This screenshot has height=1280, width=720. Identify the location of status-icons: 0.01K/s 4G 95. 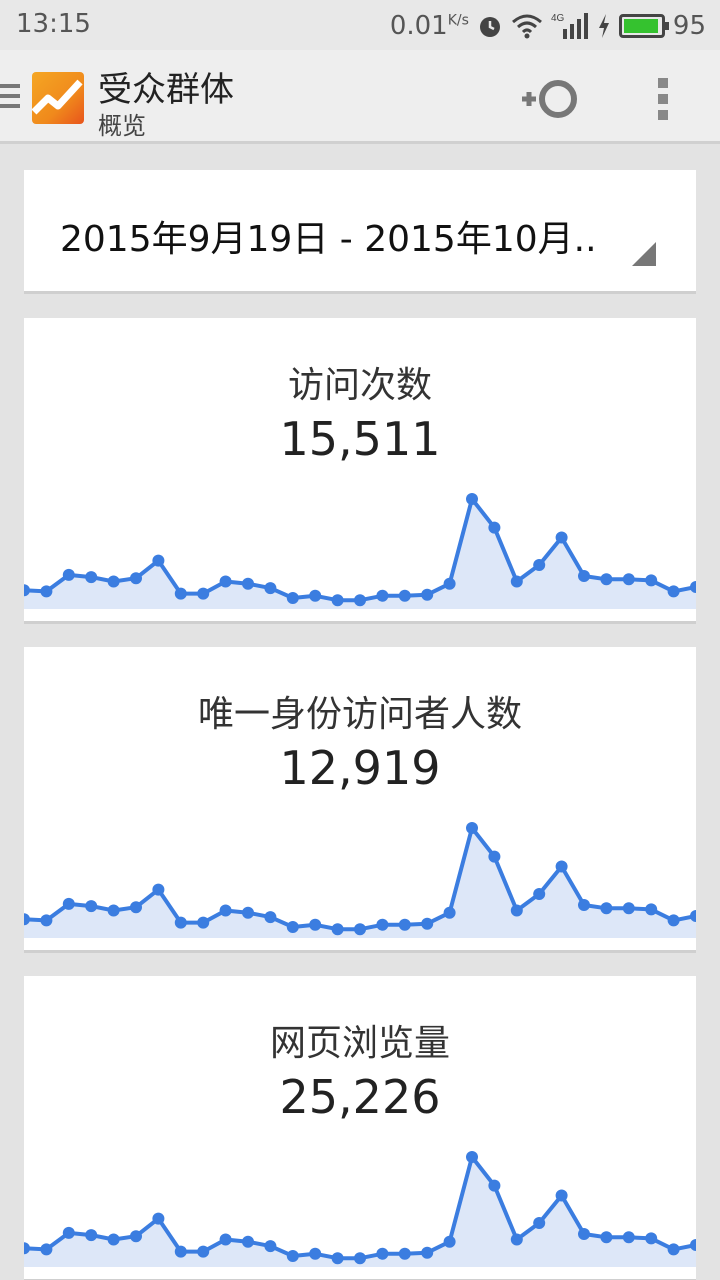
(548, 26).